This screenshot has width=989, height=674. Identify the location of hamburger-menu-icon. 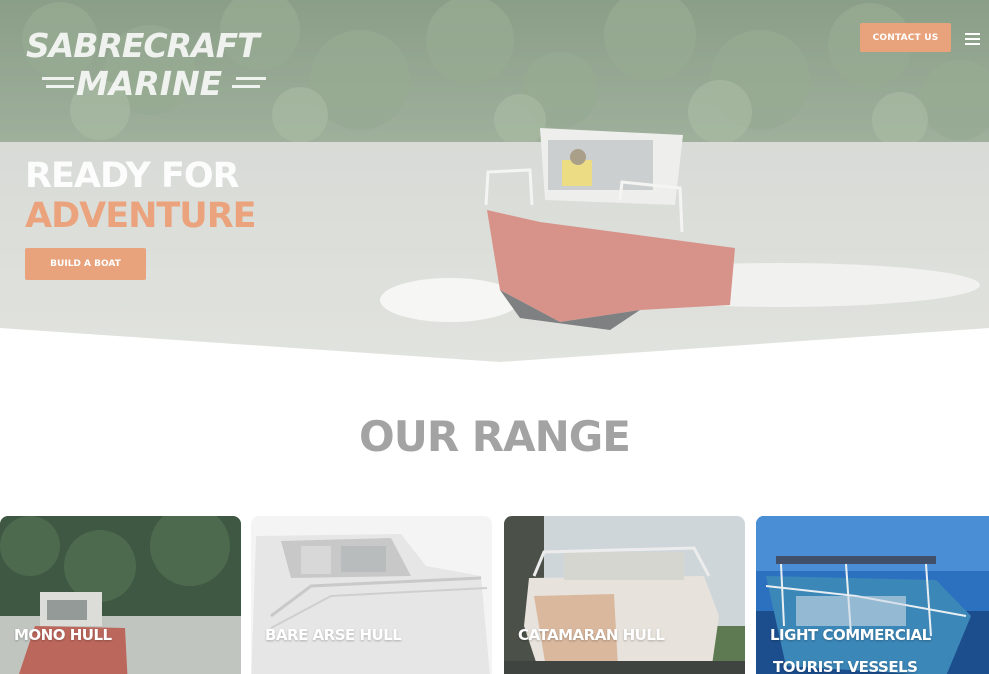
(972, 39).